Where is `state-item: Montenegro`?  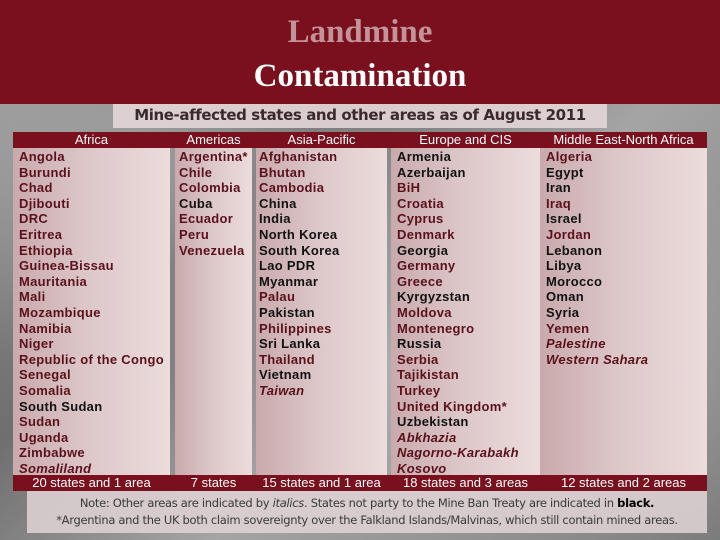 state-item: Montenegro is located at coordinates (436, 328).